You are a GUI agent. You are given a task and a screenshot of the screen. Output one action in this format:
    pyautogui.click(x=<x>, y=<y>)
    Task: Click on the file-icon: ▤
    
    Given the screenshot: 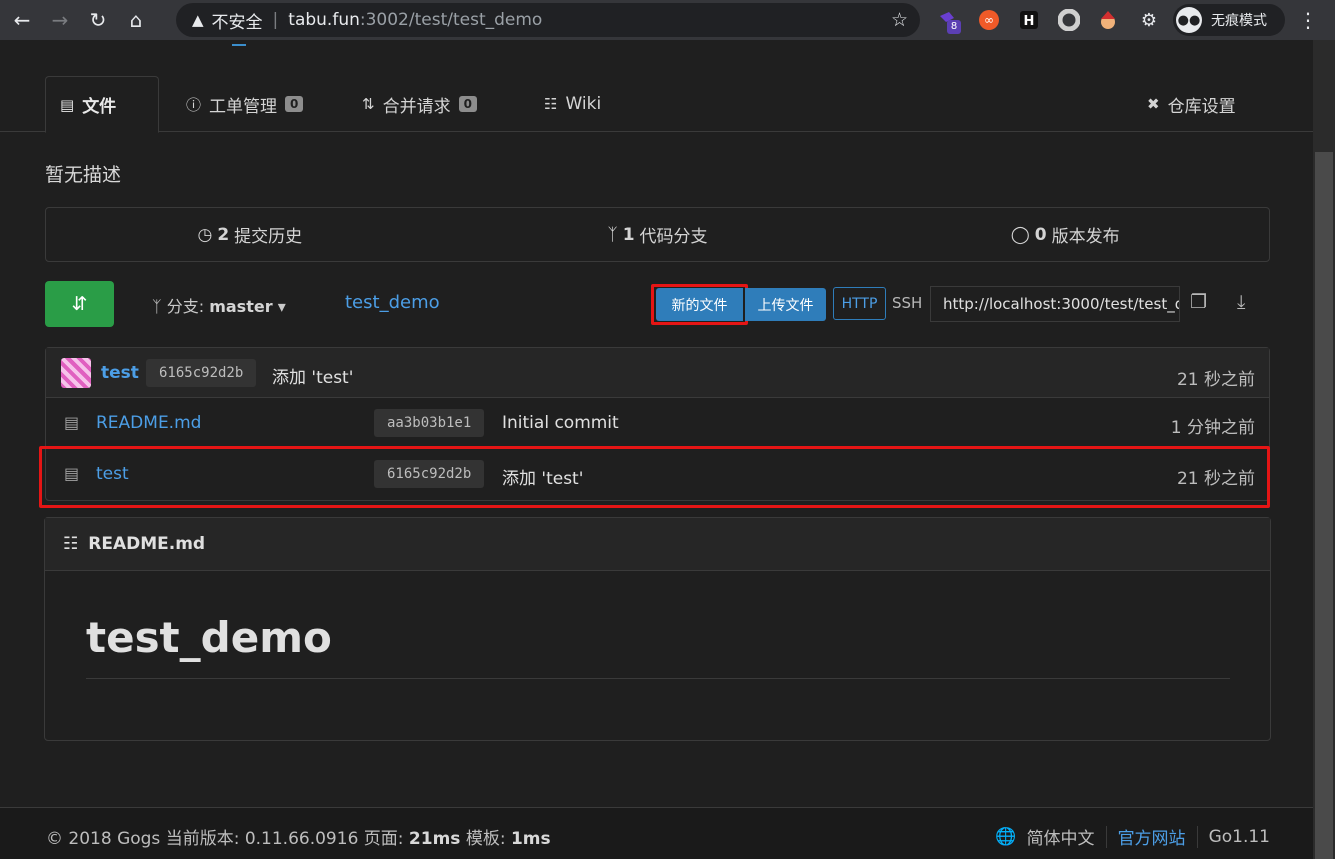 What is the action you would take?
    pyautogui.click(x=72, y=422)
    